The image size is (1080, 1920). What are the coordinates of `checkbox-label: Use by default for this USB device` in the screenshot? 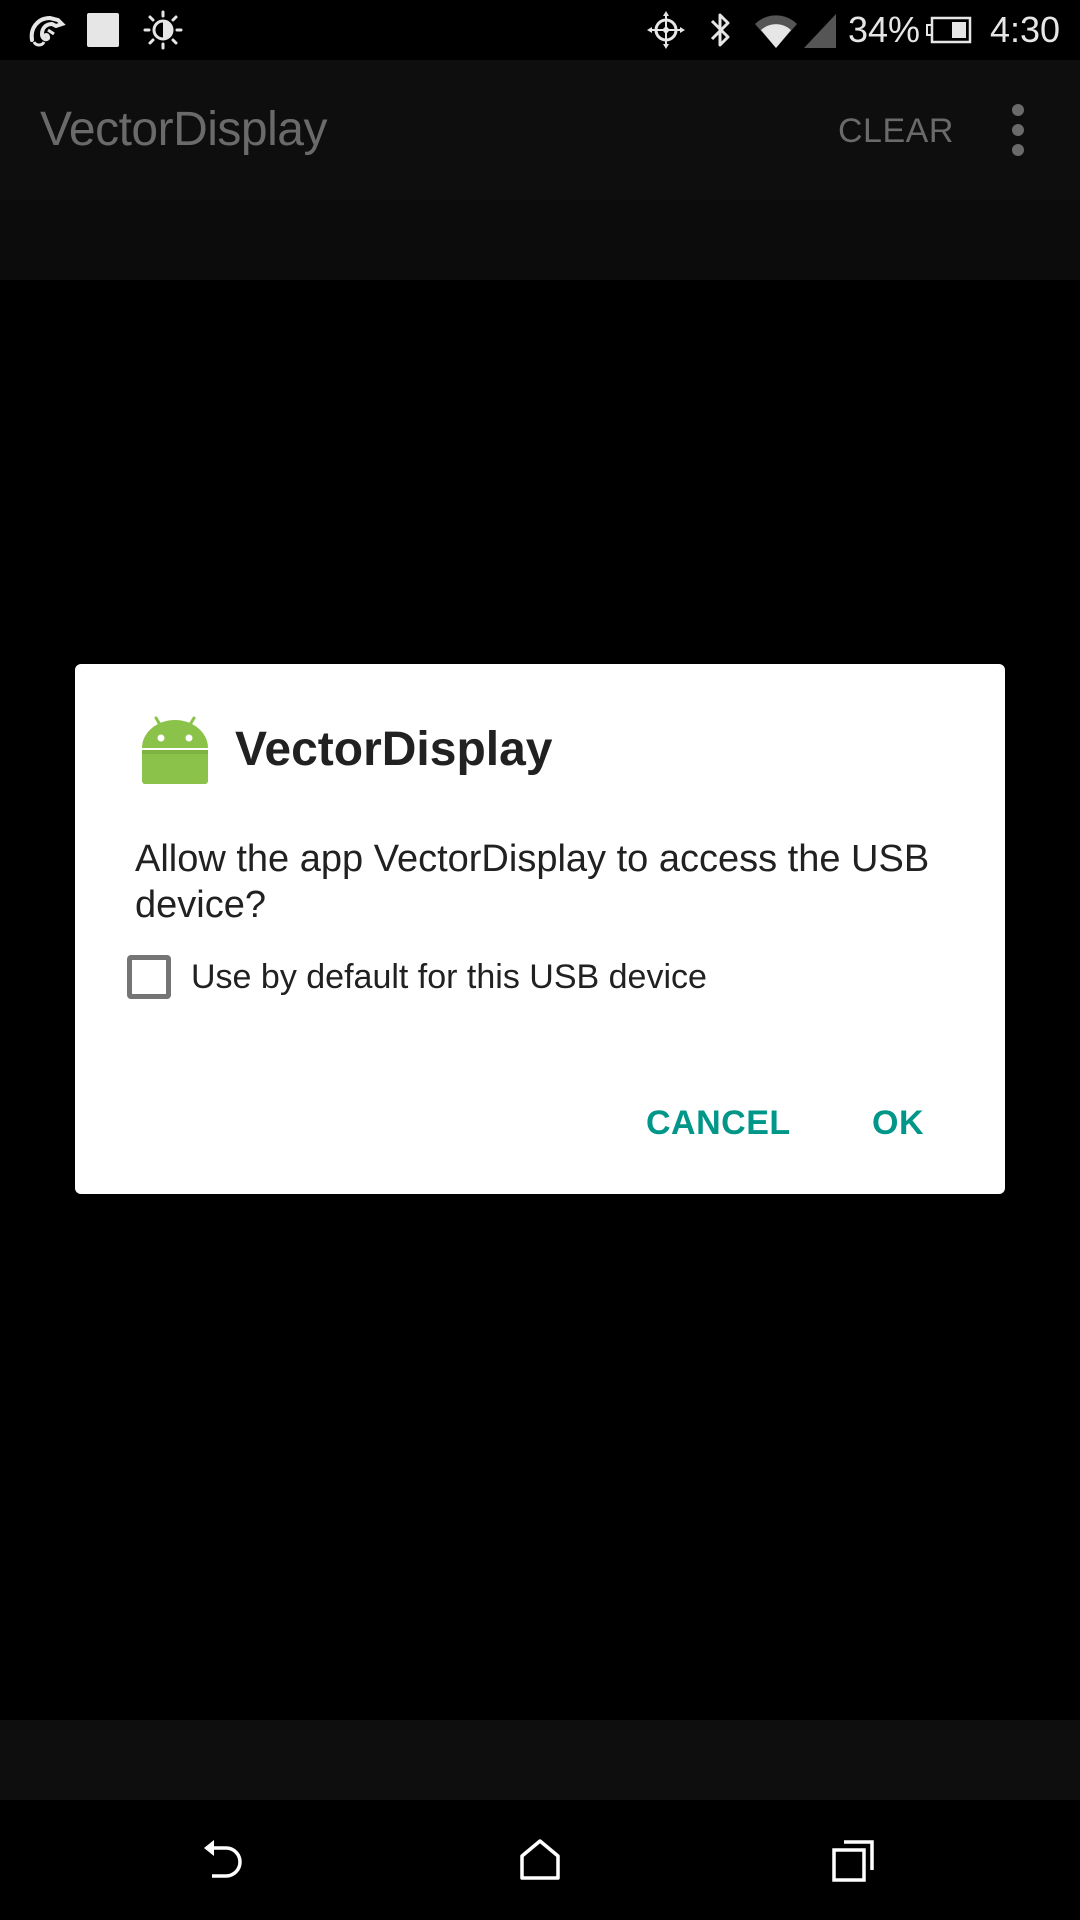 It's located at (449, 977).